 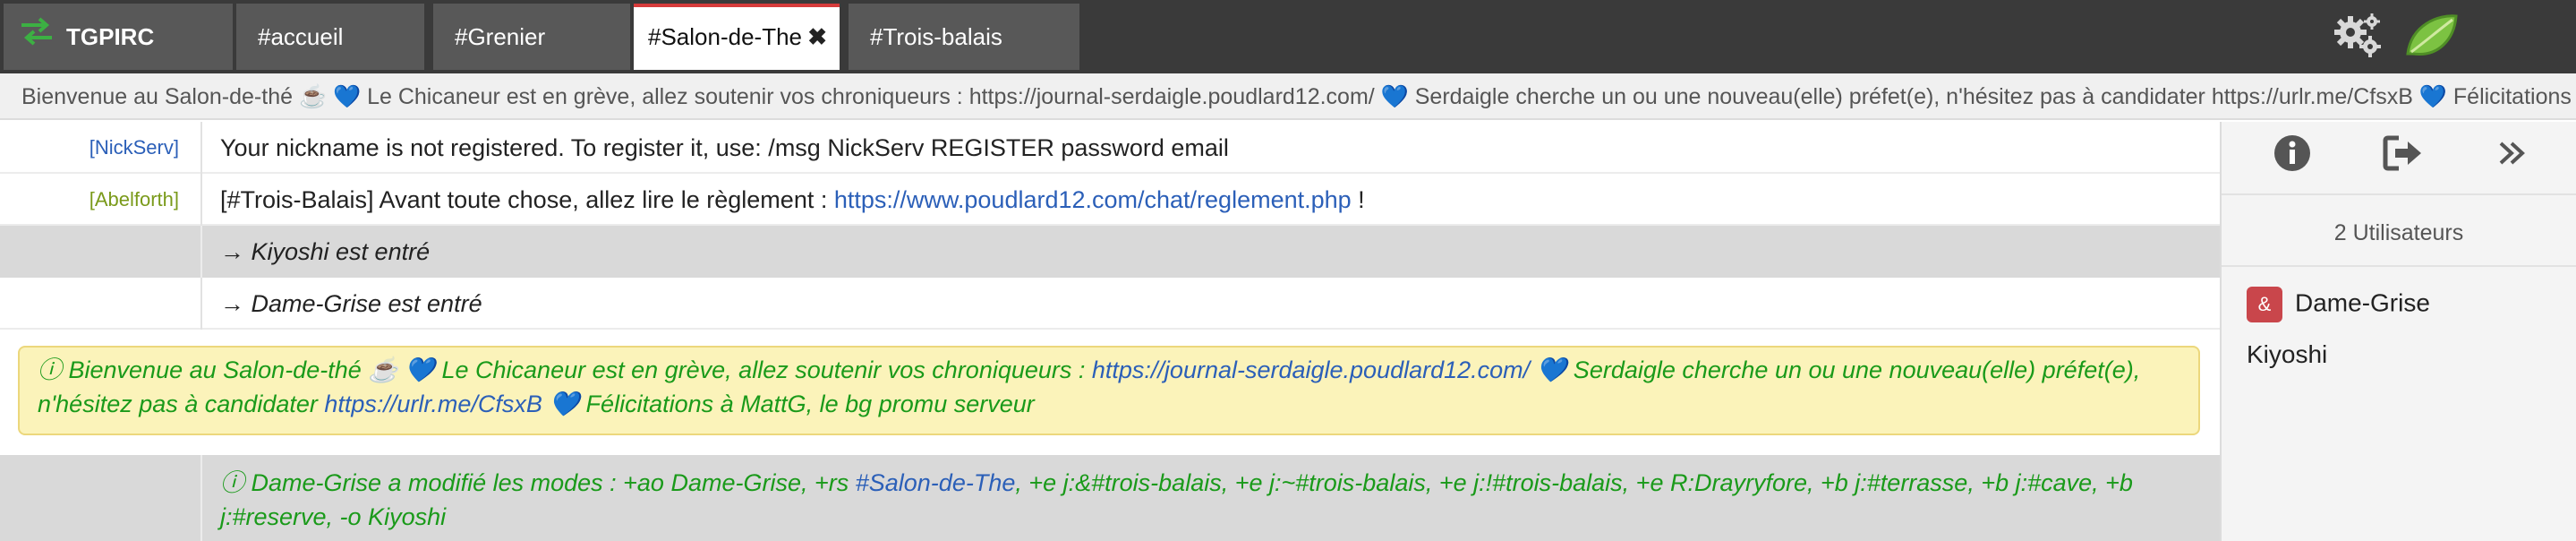 I want to click on nick-label: [Abelforth], so click(x=89, y=200).